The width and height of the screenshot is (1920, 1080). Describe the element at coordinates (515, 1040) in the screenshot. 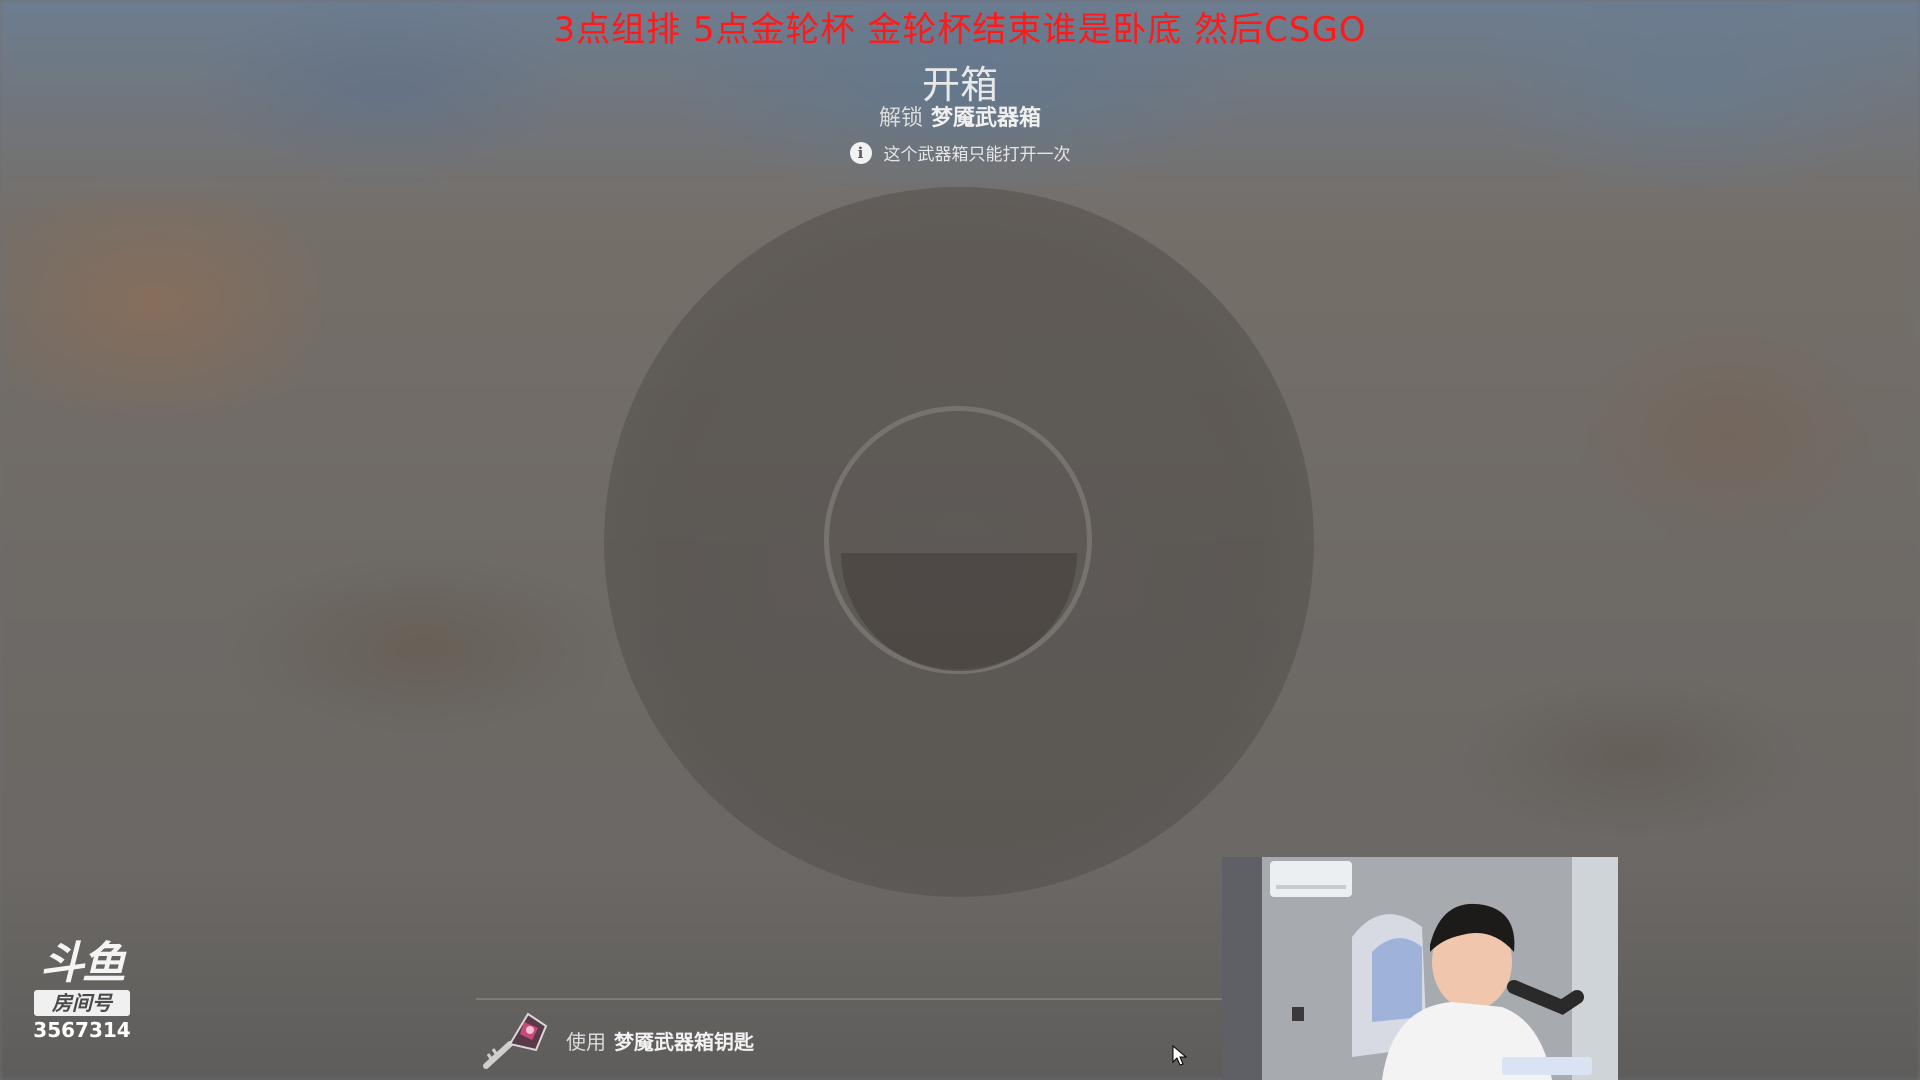

I see `key-icon` at that location.